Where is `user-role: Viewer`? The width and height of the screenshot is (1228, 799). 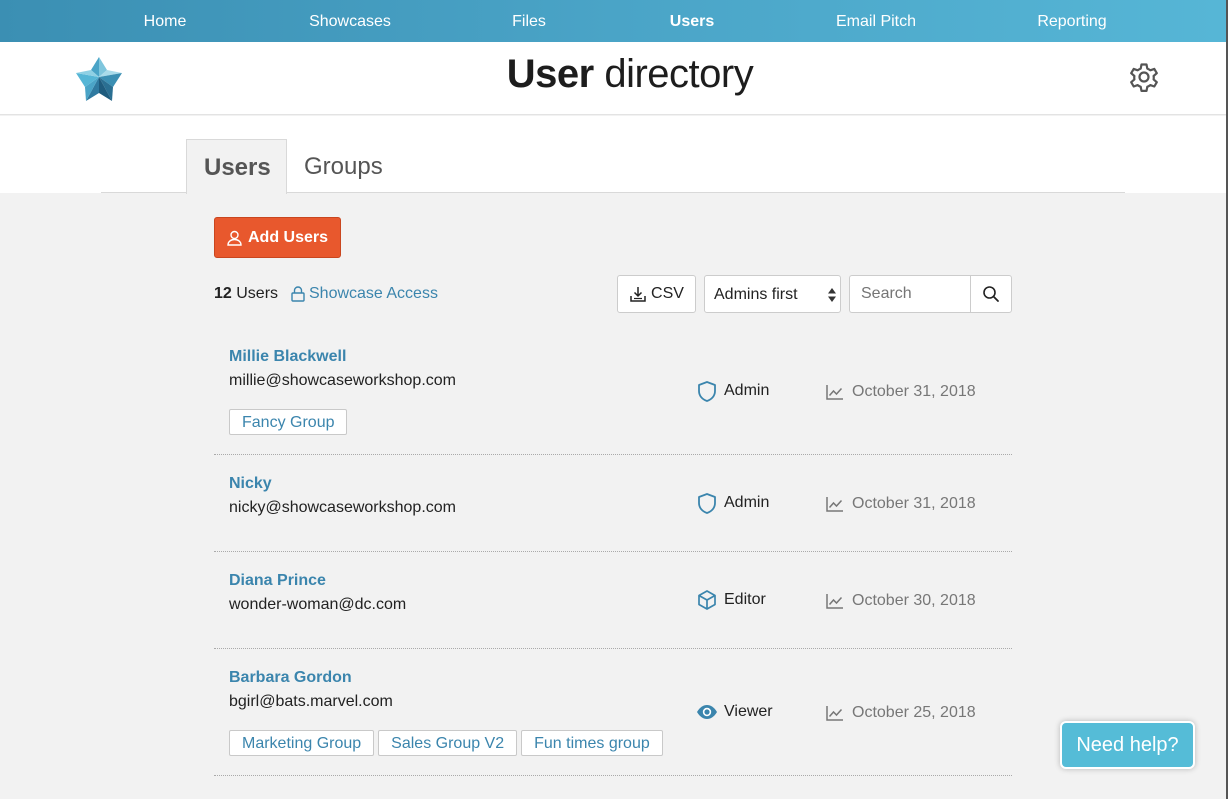
user-role: Viewer is located at coordinates (734, 712).